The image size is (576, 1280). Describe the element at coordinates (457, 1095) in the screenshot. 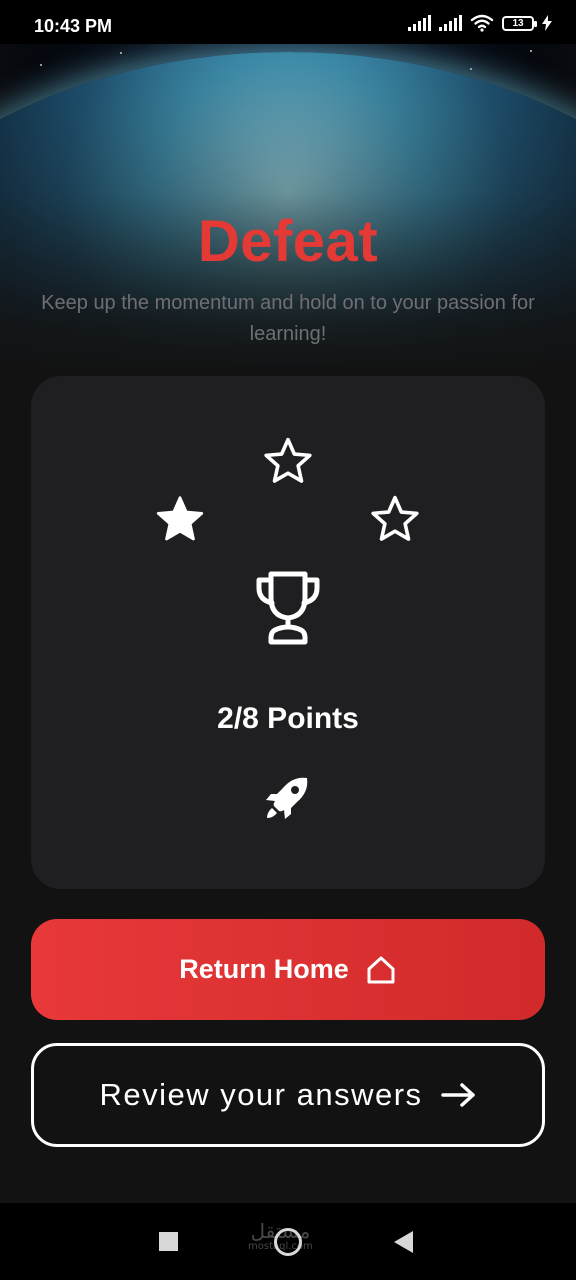

I see `arrow-right-icon` at that location.